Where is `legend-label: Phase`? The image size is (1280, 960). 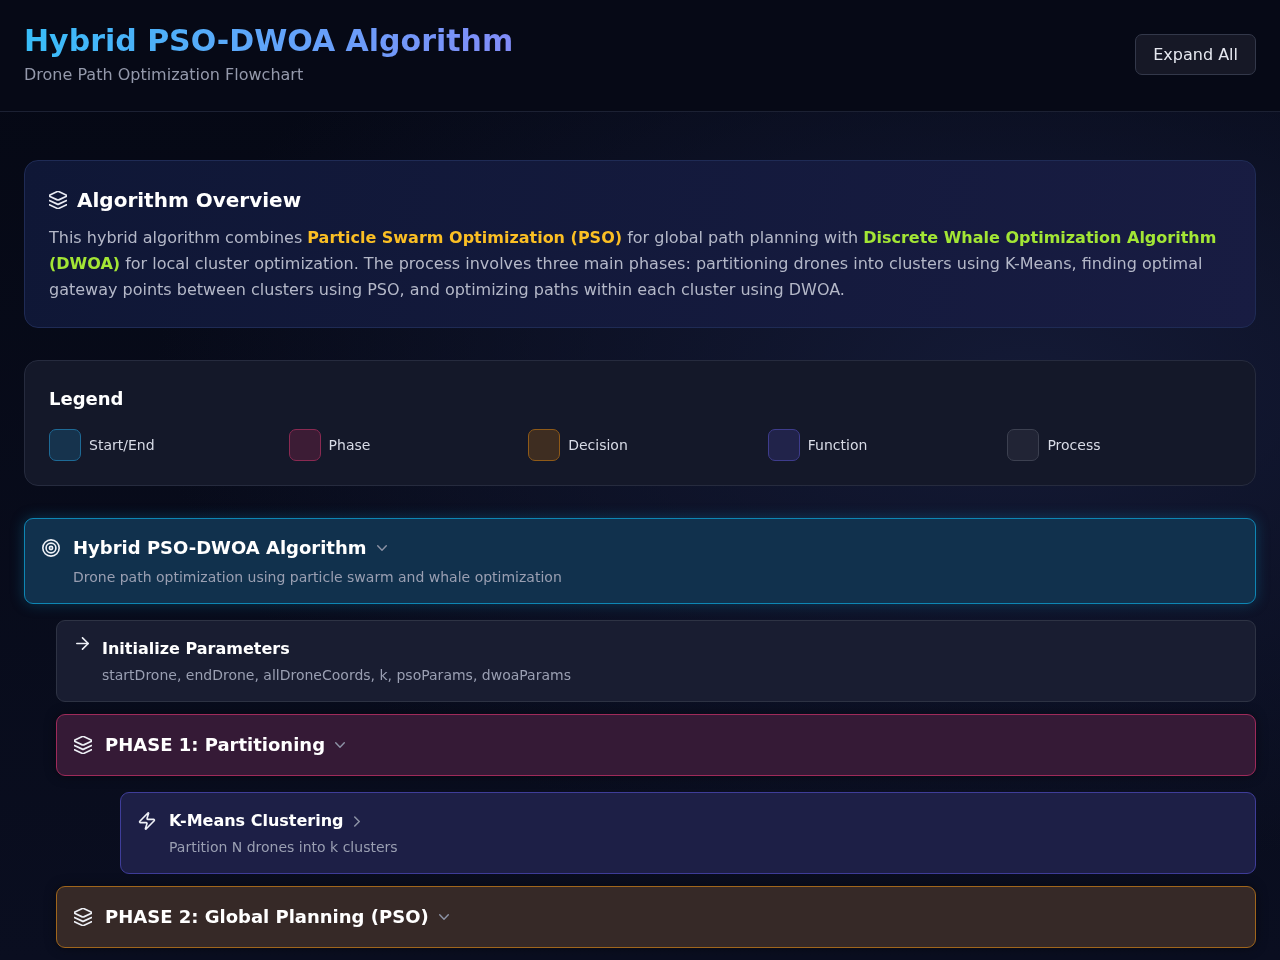 legend-label: Phase is located at coordinates (349, 445).